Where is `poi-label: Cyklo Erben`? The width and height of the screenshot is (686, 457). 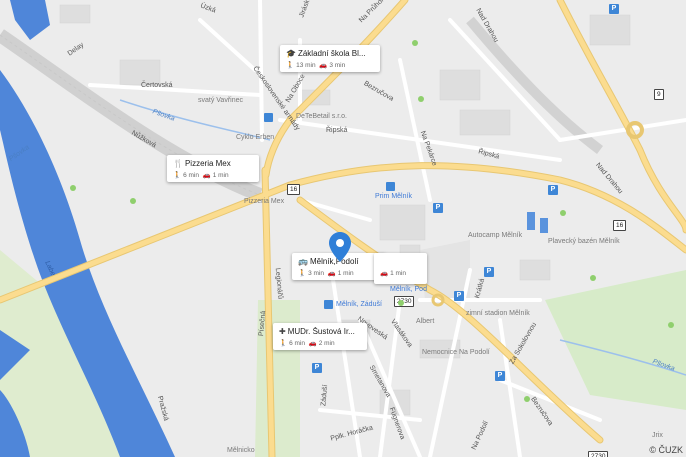
poi-label: Cyklo Erben is located at coordinates (255, 137).